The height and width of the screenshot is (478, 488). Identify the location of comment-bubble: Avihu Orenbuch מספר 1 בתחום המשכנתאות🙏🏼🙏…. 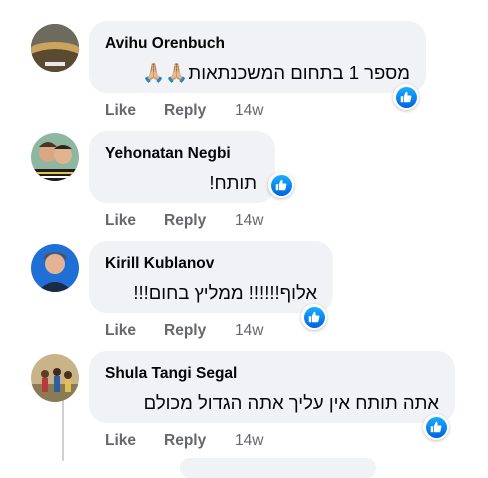
(257, 57).